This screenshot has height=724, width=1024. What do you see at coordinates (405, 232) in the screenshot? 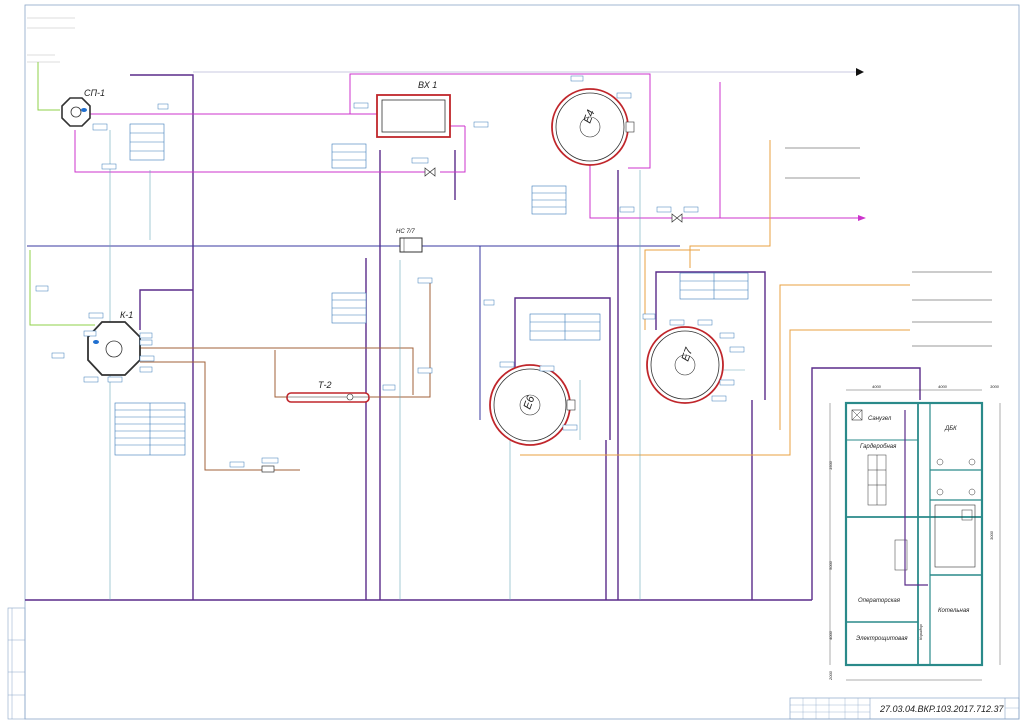
I see `ns-label: НС 7/7` at bounding box center [405, 232].